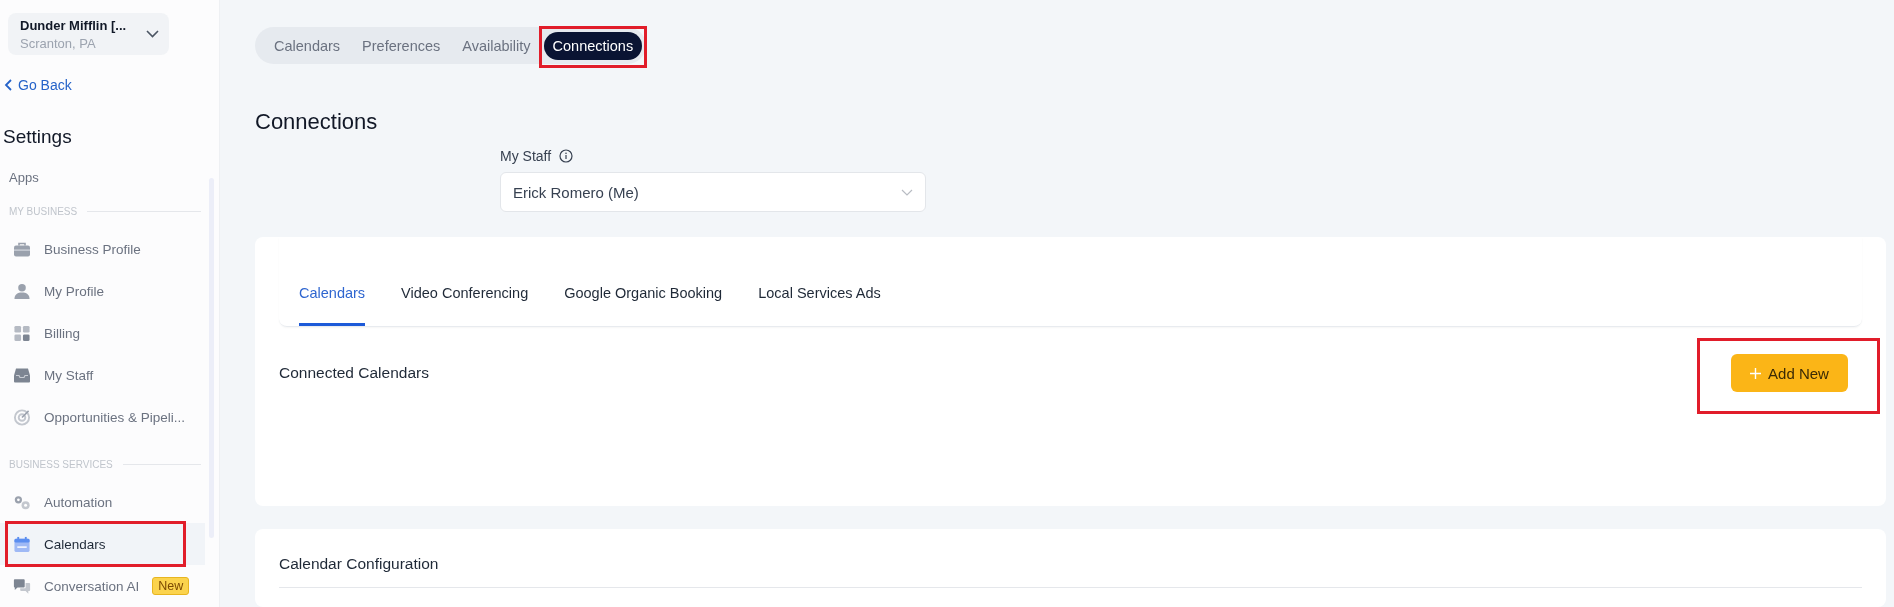 This screenshot has height=607, width=1894. What do you see at coordinates (526, 156) in the screenshot?
I see `field-label: My Staff` at bounding box center [526, 156].